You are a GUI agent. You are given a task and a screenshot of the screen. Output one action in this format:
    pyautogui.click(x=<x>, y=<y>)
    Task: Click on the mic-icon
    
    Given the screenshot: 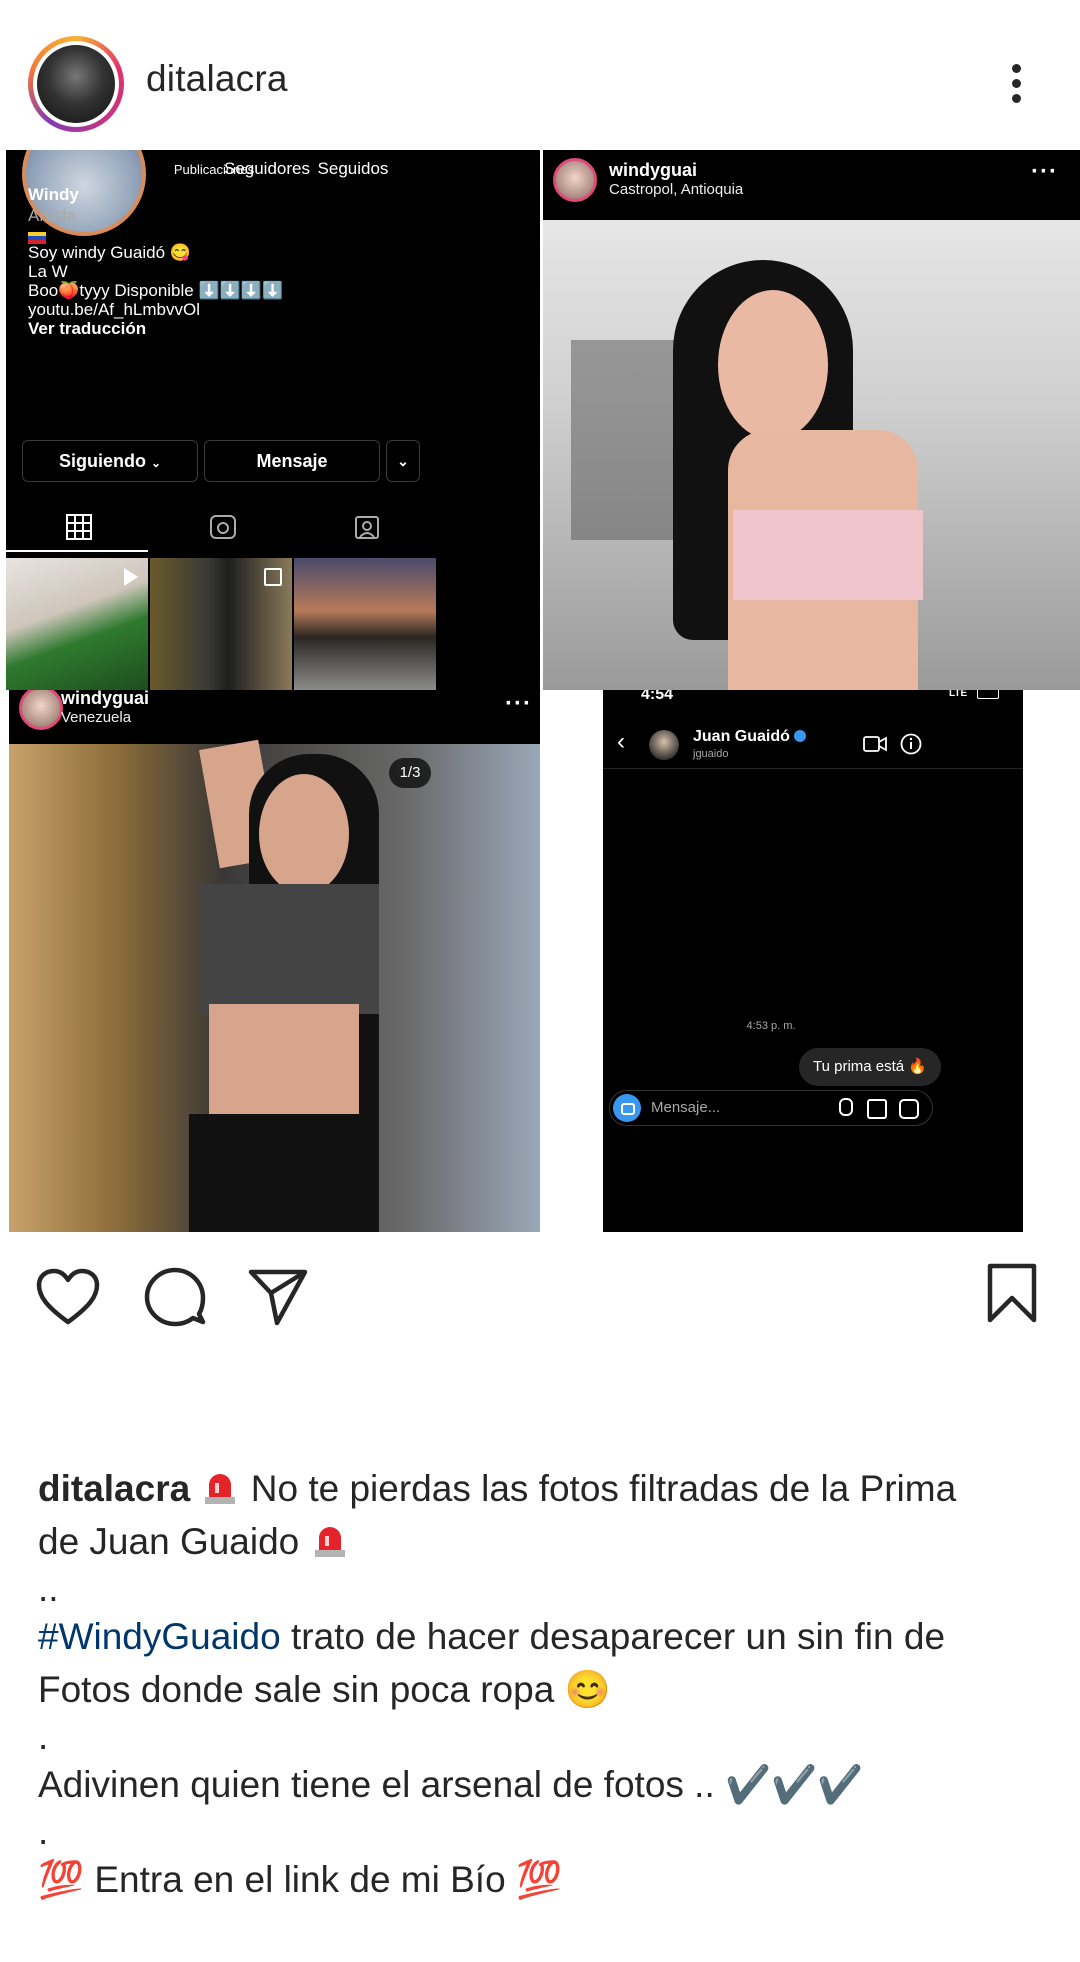 What is the action you would take?
    pyautogui.click(x=846, y=1107)
    